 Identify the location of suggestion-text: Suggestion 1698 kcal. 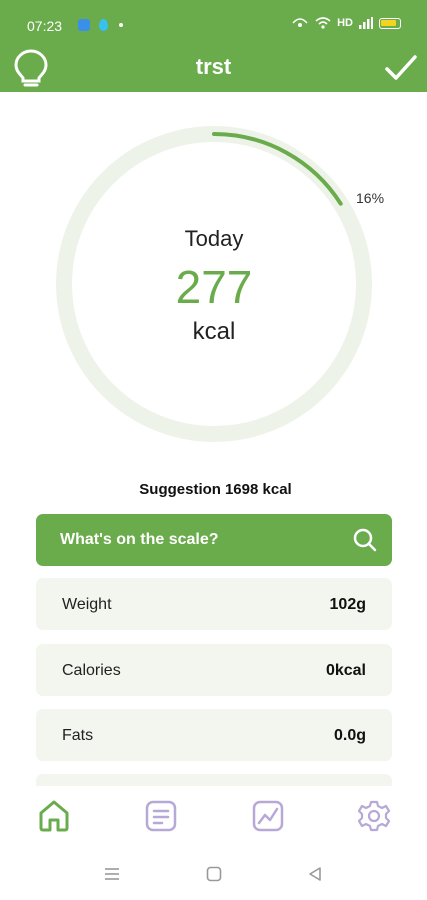
(213, 489).